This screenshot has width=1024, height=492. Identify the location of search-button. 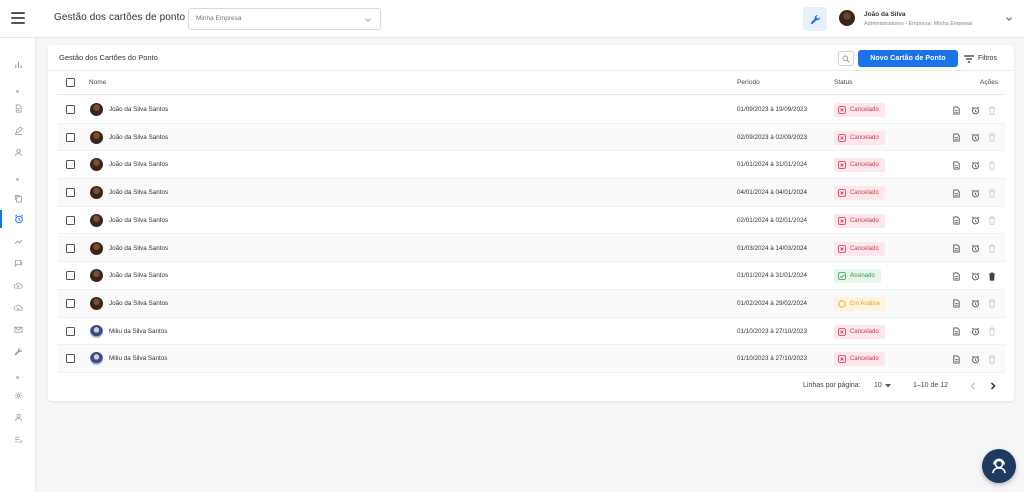
(846, 58).